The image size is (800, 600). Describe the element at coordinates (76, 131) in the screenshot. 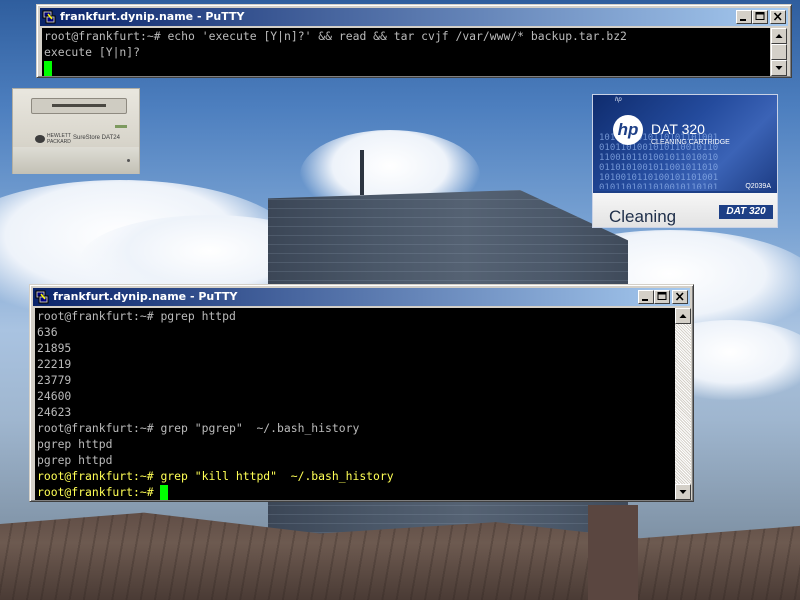

I see `tape-drive-image: HEWLETT PACKARD SureStore DAT24` at that location.